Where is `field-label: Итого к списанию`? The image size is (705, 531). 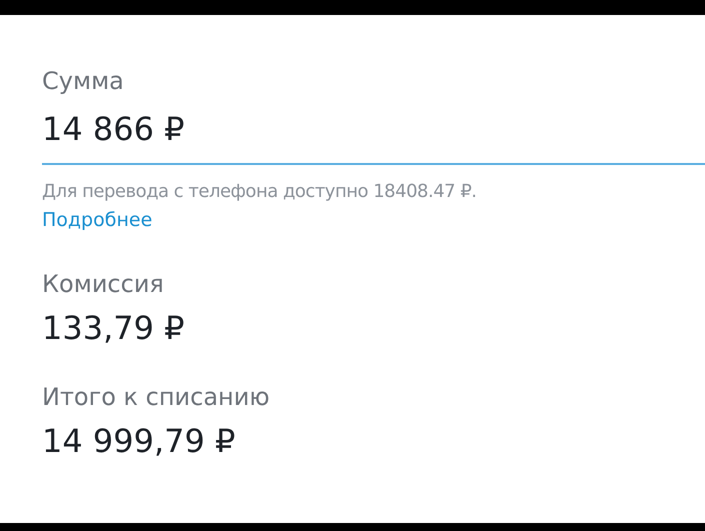
field-label: Итого к списанию is located at coordinates (156, 397).